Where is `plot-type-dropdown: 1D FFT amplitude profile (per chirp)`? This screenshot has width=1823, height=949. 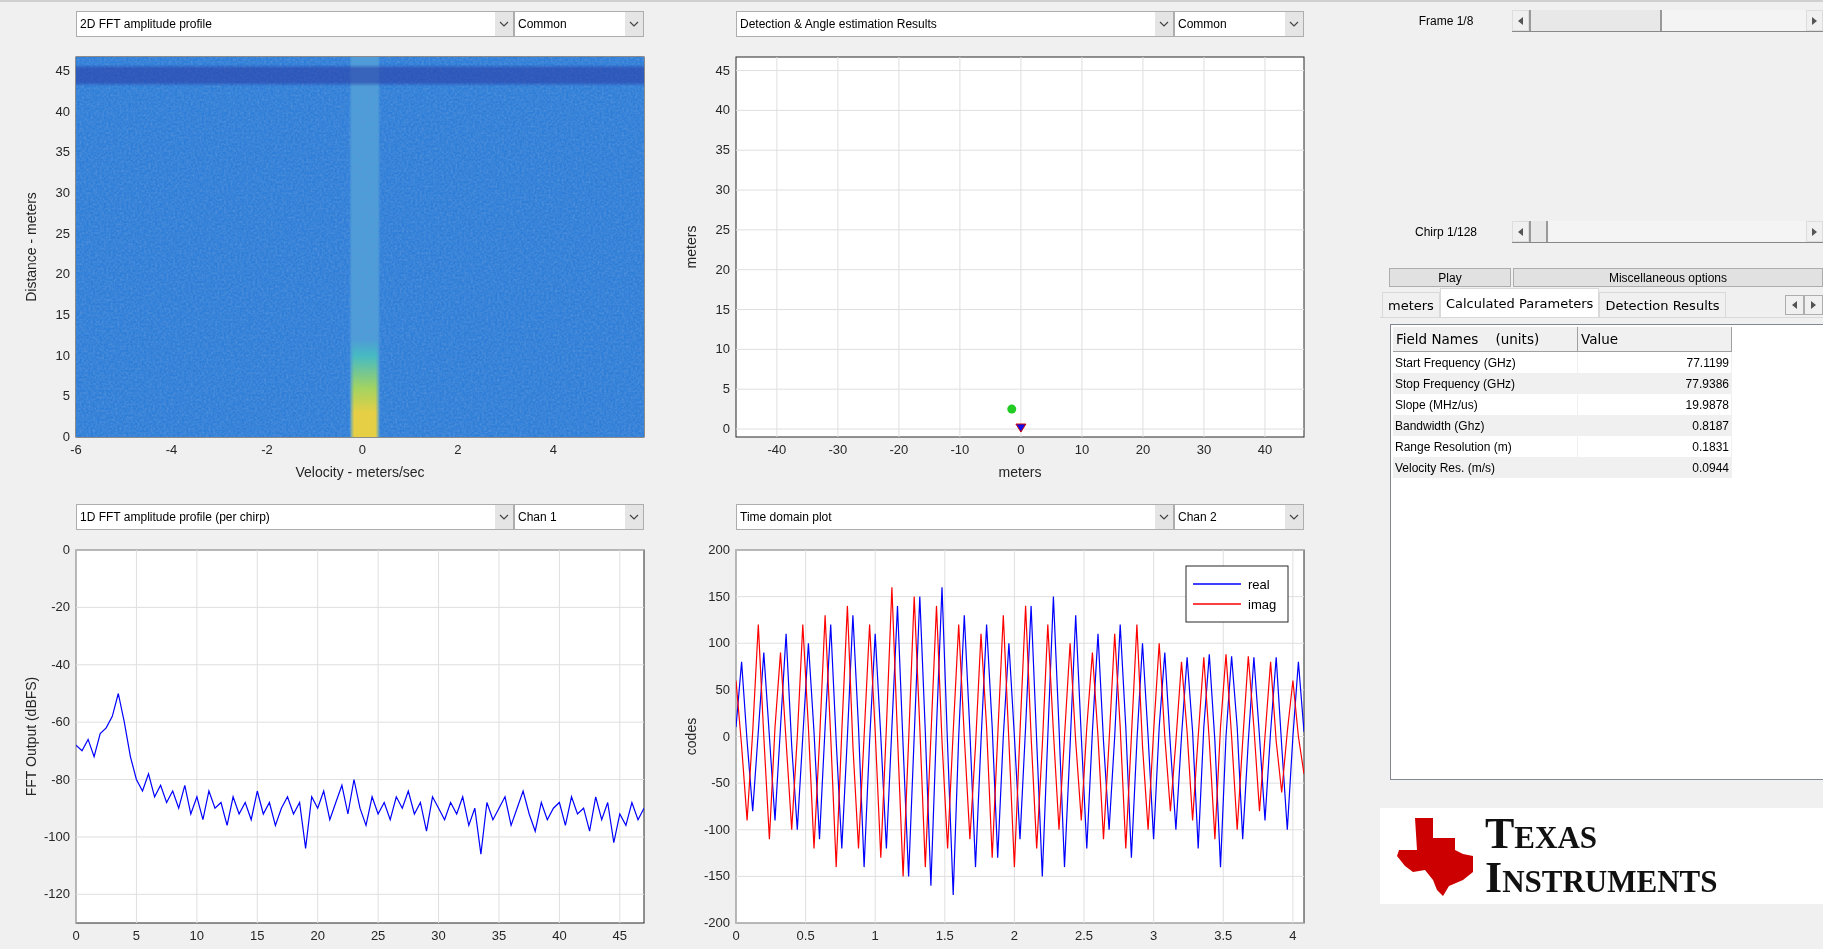 plot-type-dropdown: 1D FFT amplitude profile (per chirp) is located at coordinates (295, 517).